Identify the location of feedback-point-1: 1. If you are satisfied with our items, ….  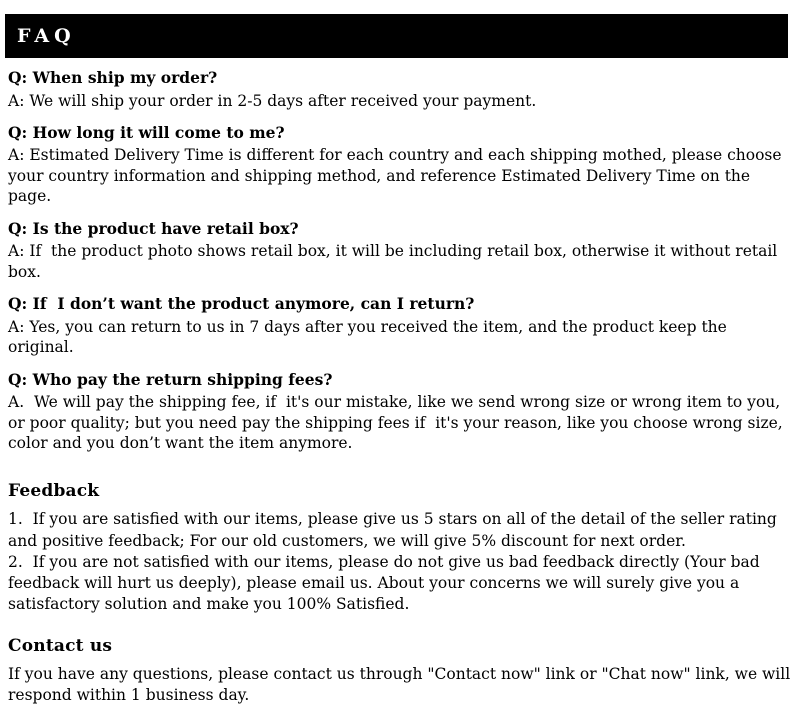
(395, 530).